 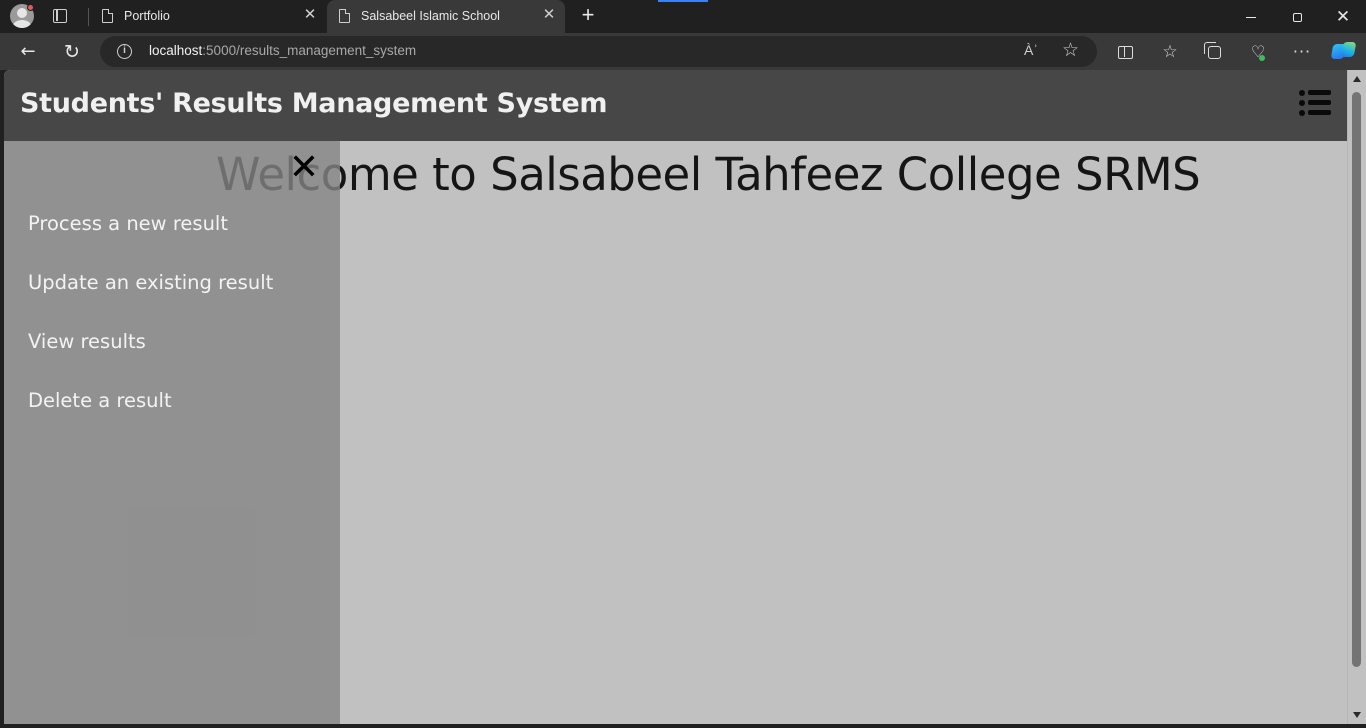 What do you see at coordinates (147, 16) in the screenshot?
I see `tab-title: Portfolio` at bounding box center [147, 16].